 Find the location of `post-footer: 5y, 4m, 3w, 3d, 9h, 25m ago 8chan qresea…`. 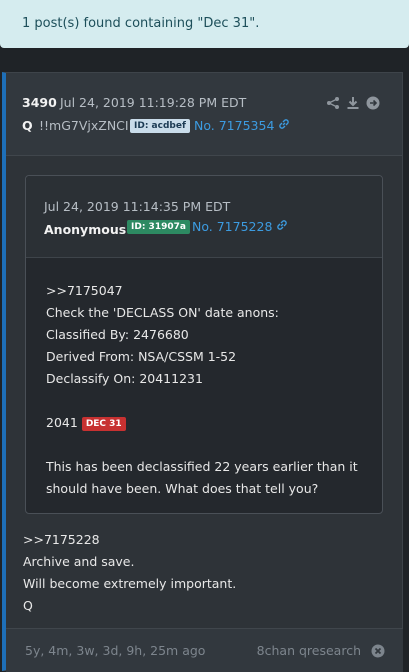

post-footer: 5y, 4m, 3w, 3d, 9h, 25m ago 8chan qresea… is located at coordinates (204, 650).